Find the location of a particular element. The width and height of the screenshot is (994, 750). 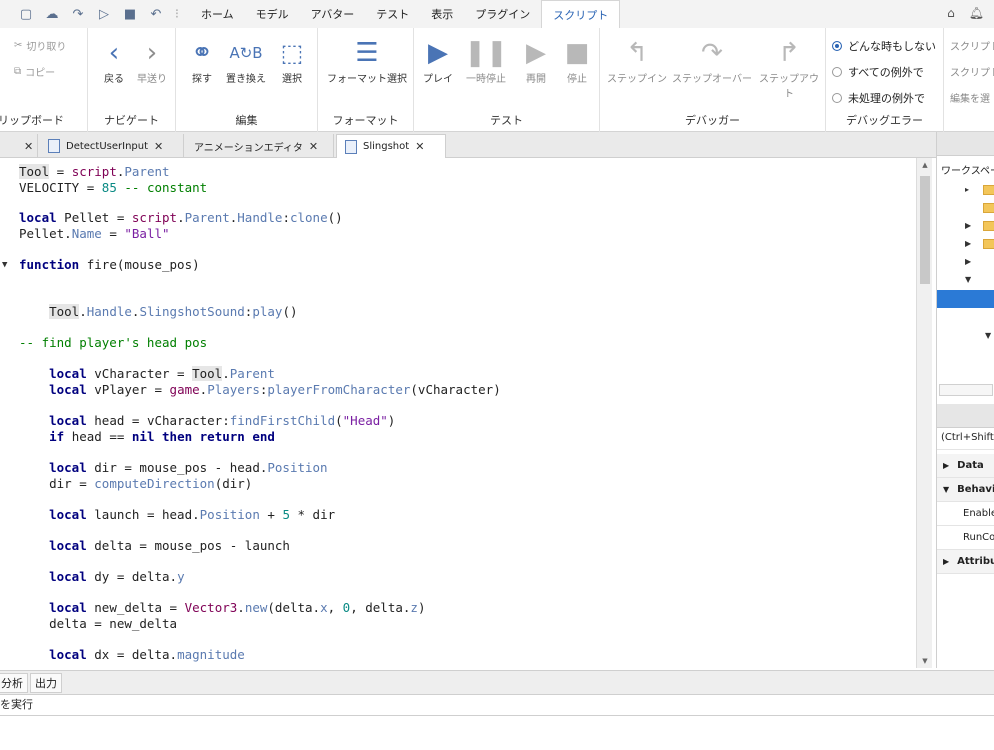

stop-icon: ■ is located at coordinates (130, 14).